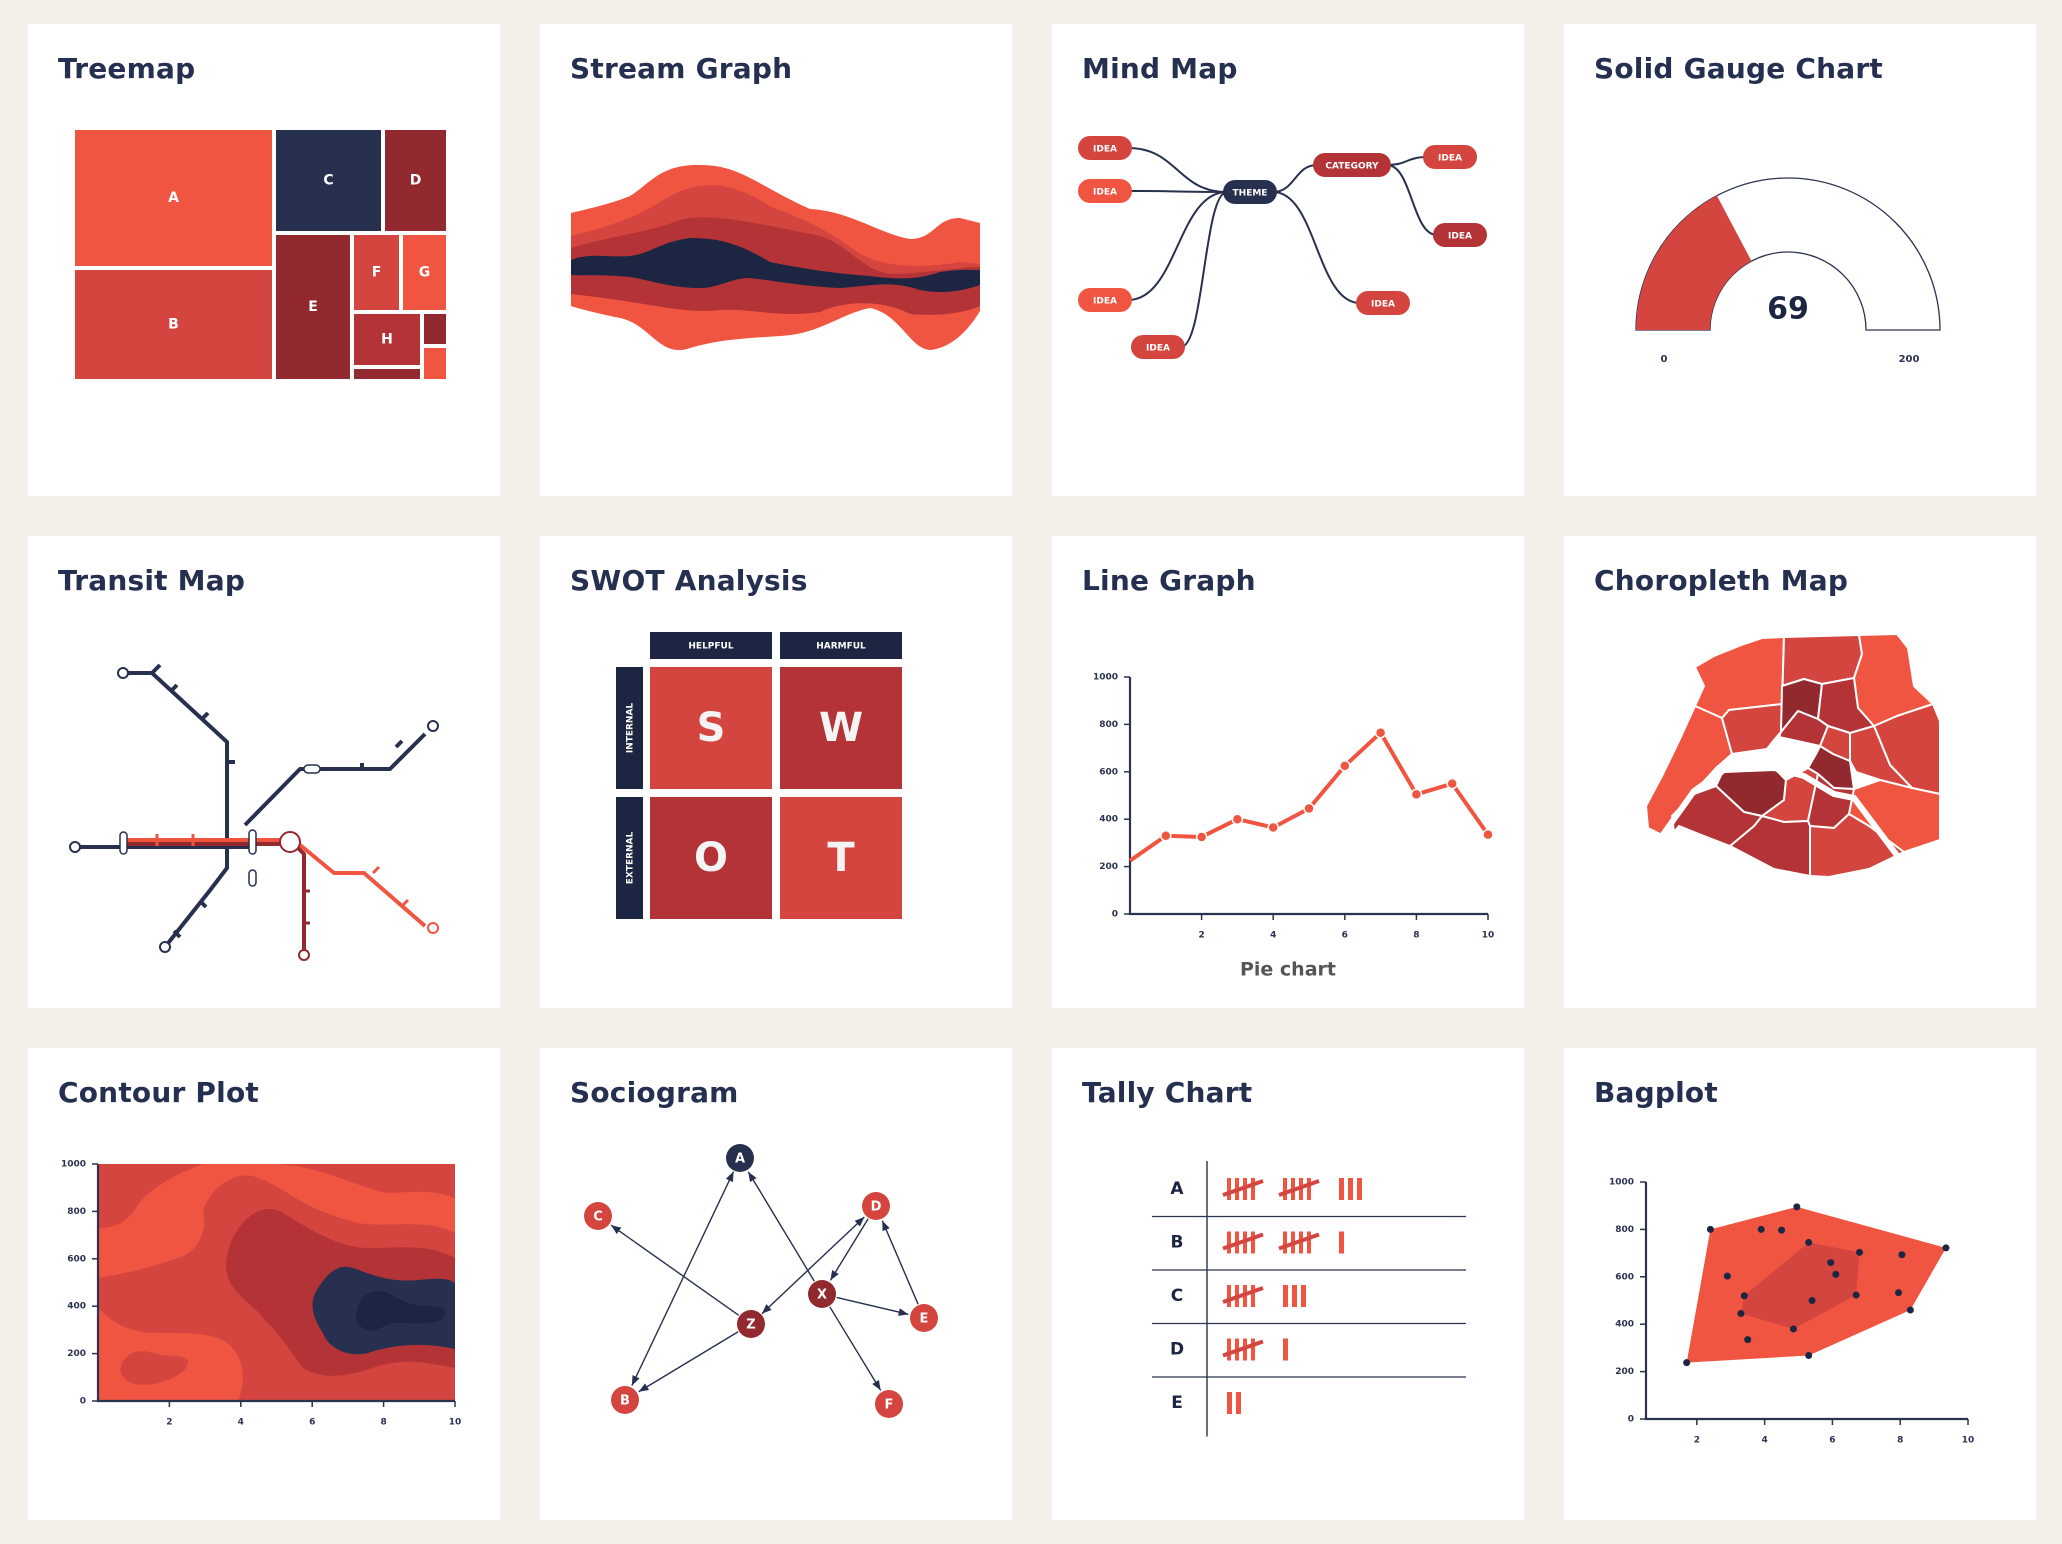  What do you see at coordinates (1416, 936) in the screenshot?
I see `line-graph-x-tick-label: 8` at bounding box center [1416, 936].